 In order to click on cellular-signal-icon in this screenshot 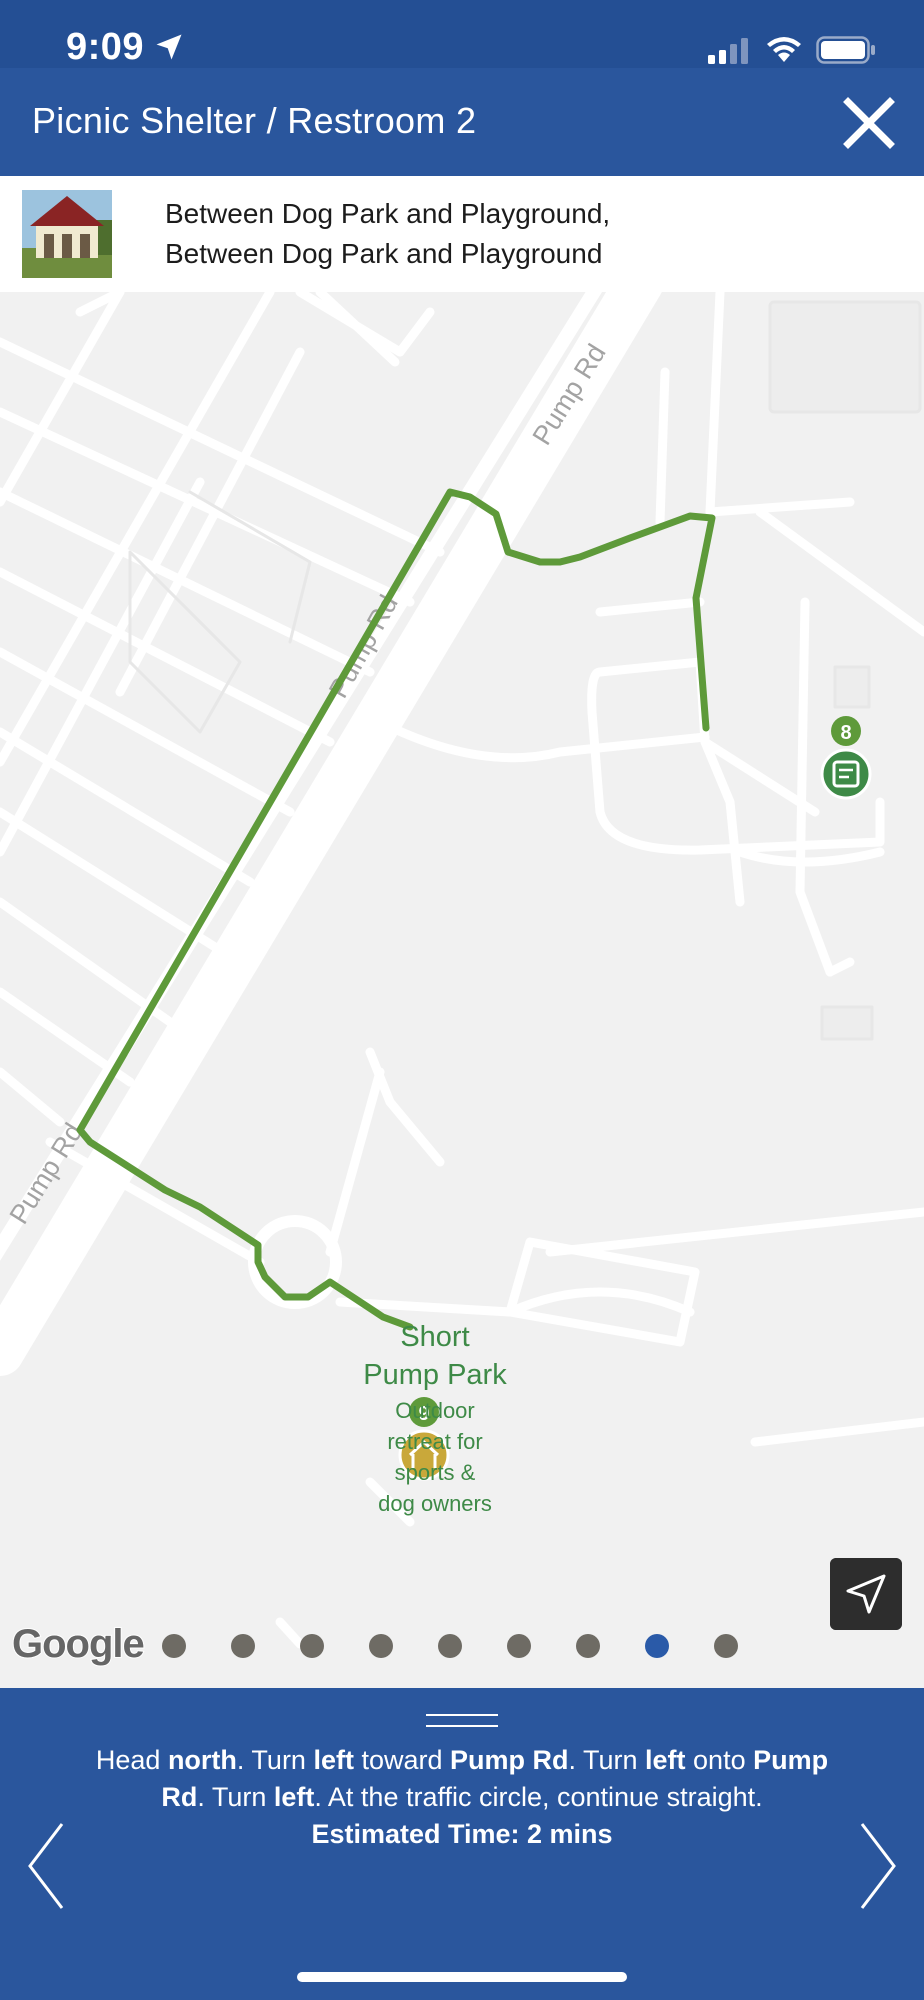, I will do `click(728, 51)`.